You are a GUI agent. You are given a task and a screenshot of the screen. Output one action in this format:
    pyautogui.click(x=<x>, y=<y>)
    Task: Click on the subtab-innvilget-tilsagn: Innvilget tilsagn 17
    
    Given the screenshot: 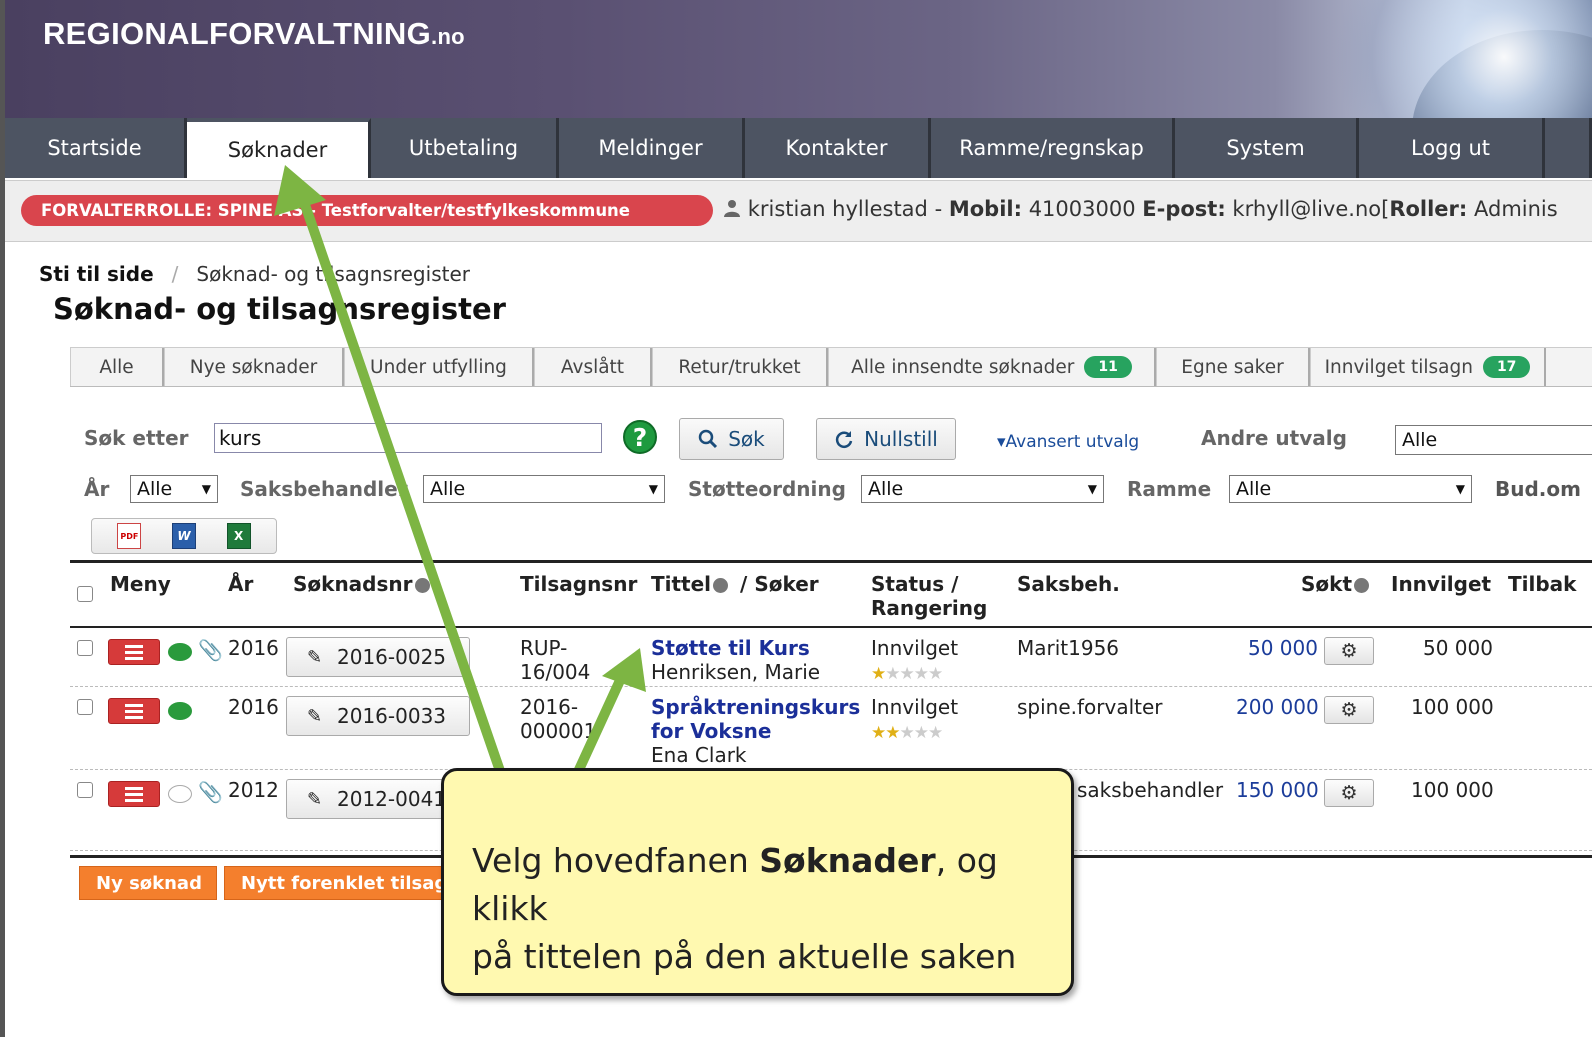 What is the action you would take?
    pyautogui.click(x=1428, y=367)
    